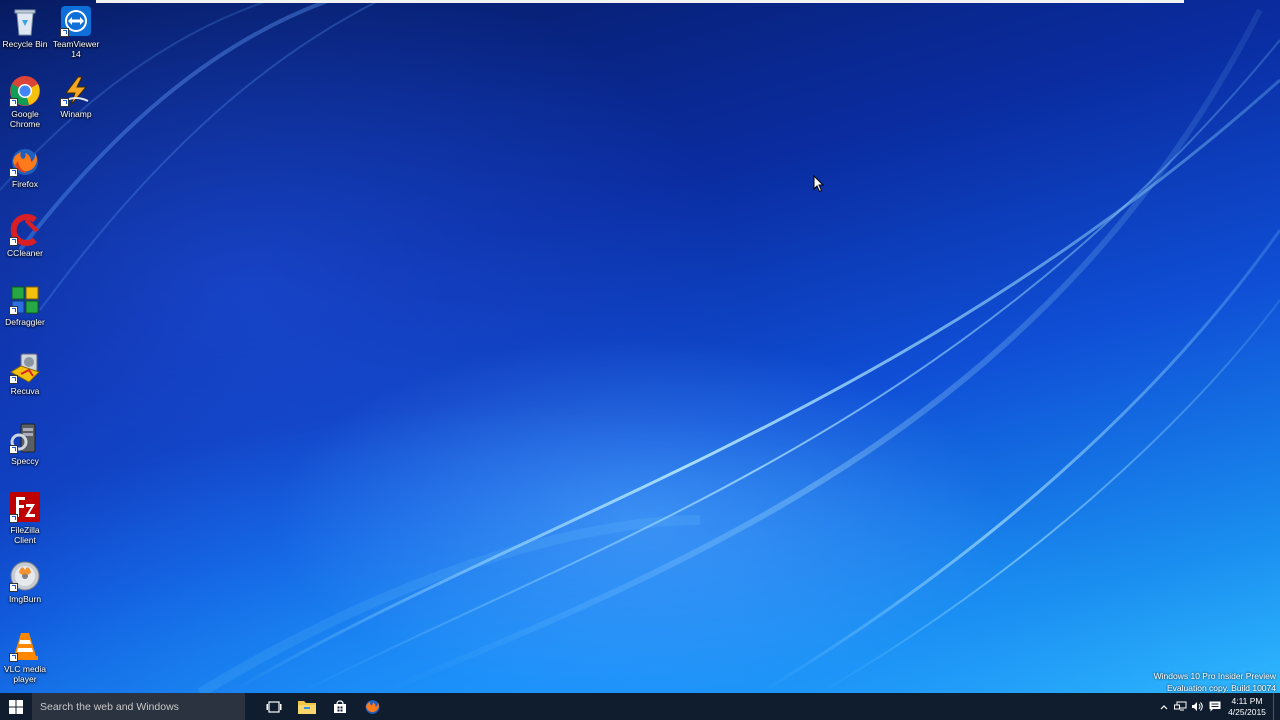 The height and width of the screenshot is (720, 1280). Describe the element at coordinates (25, 91) in the screenshot. I see `chrome-icon` at that location.